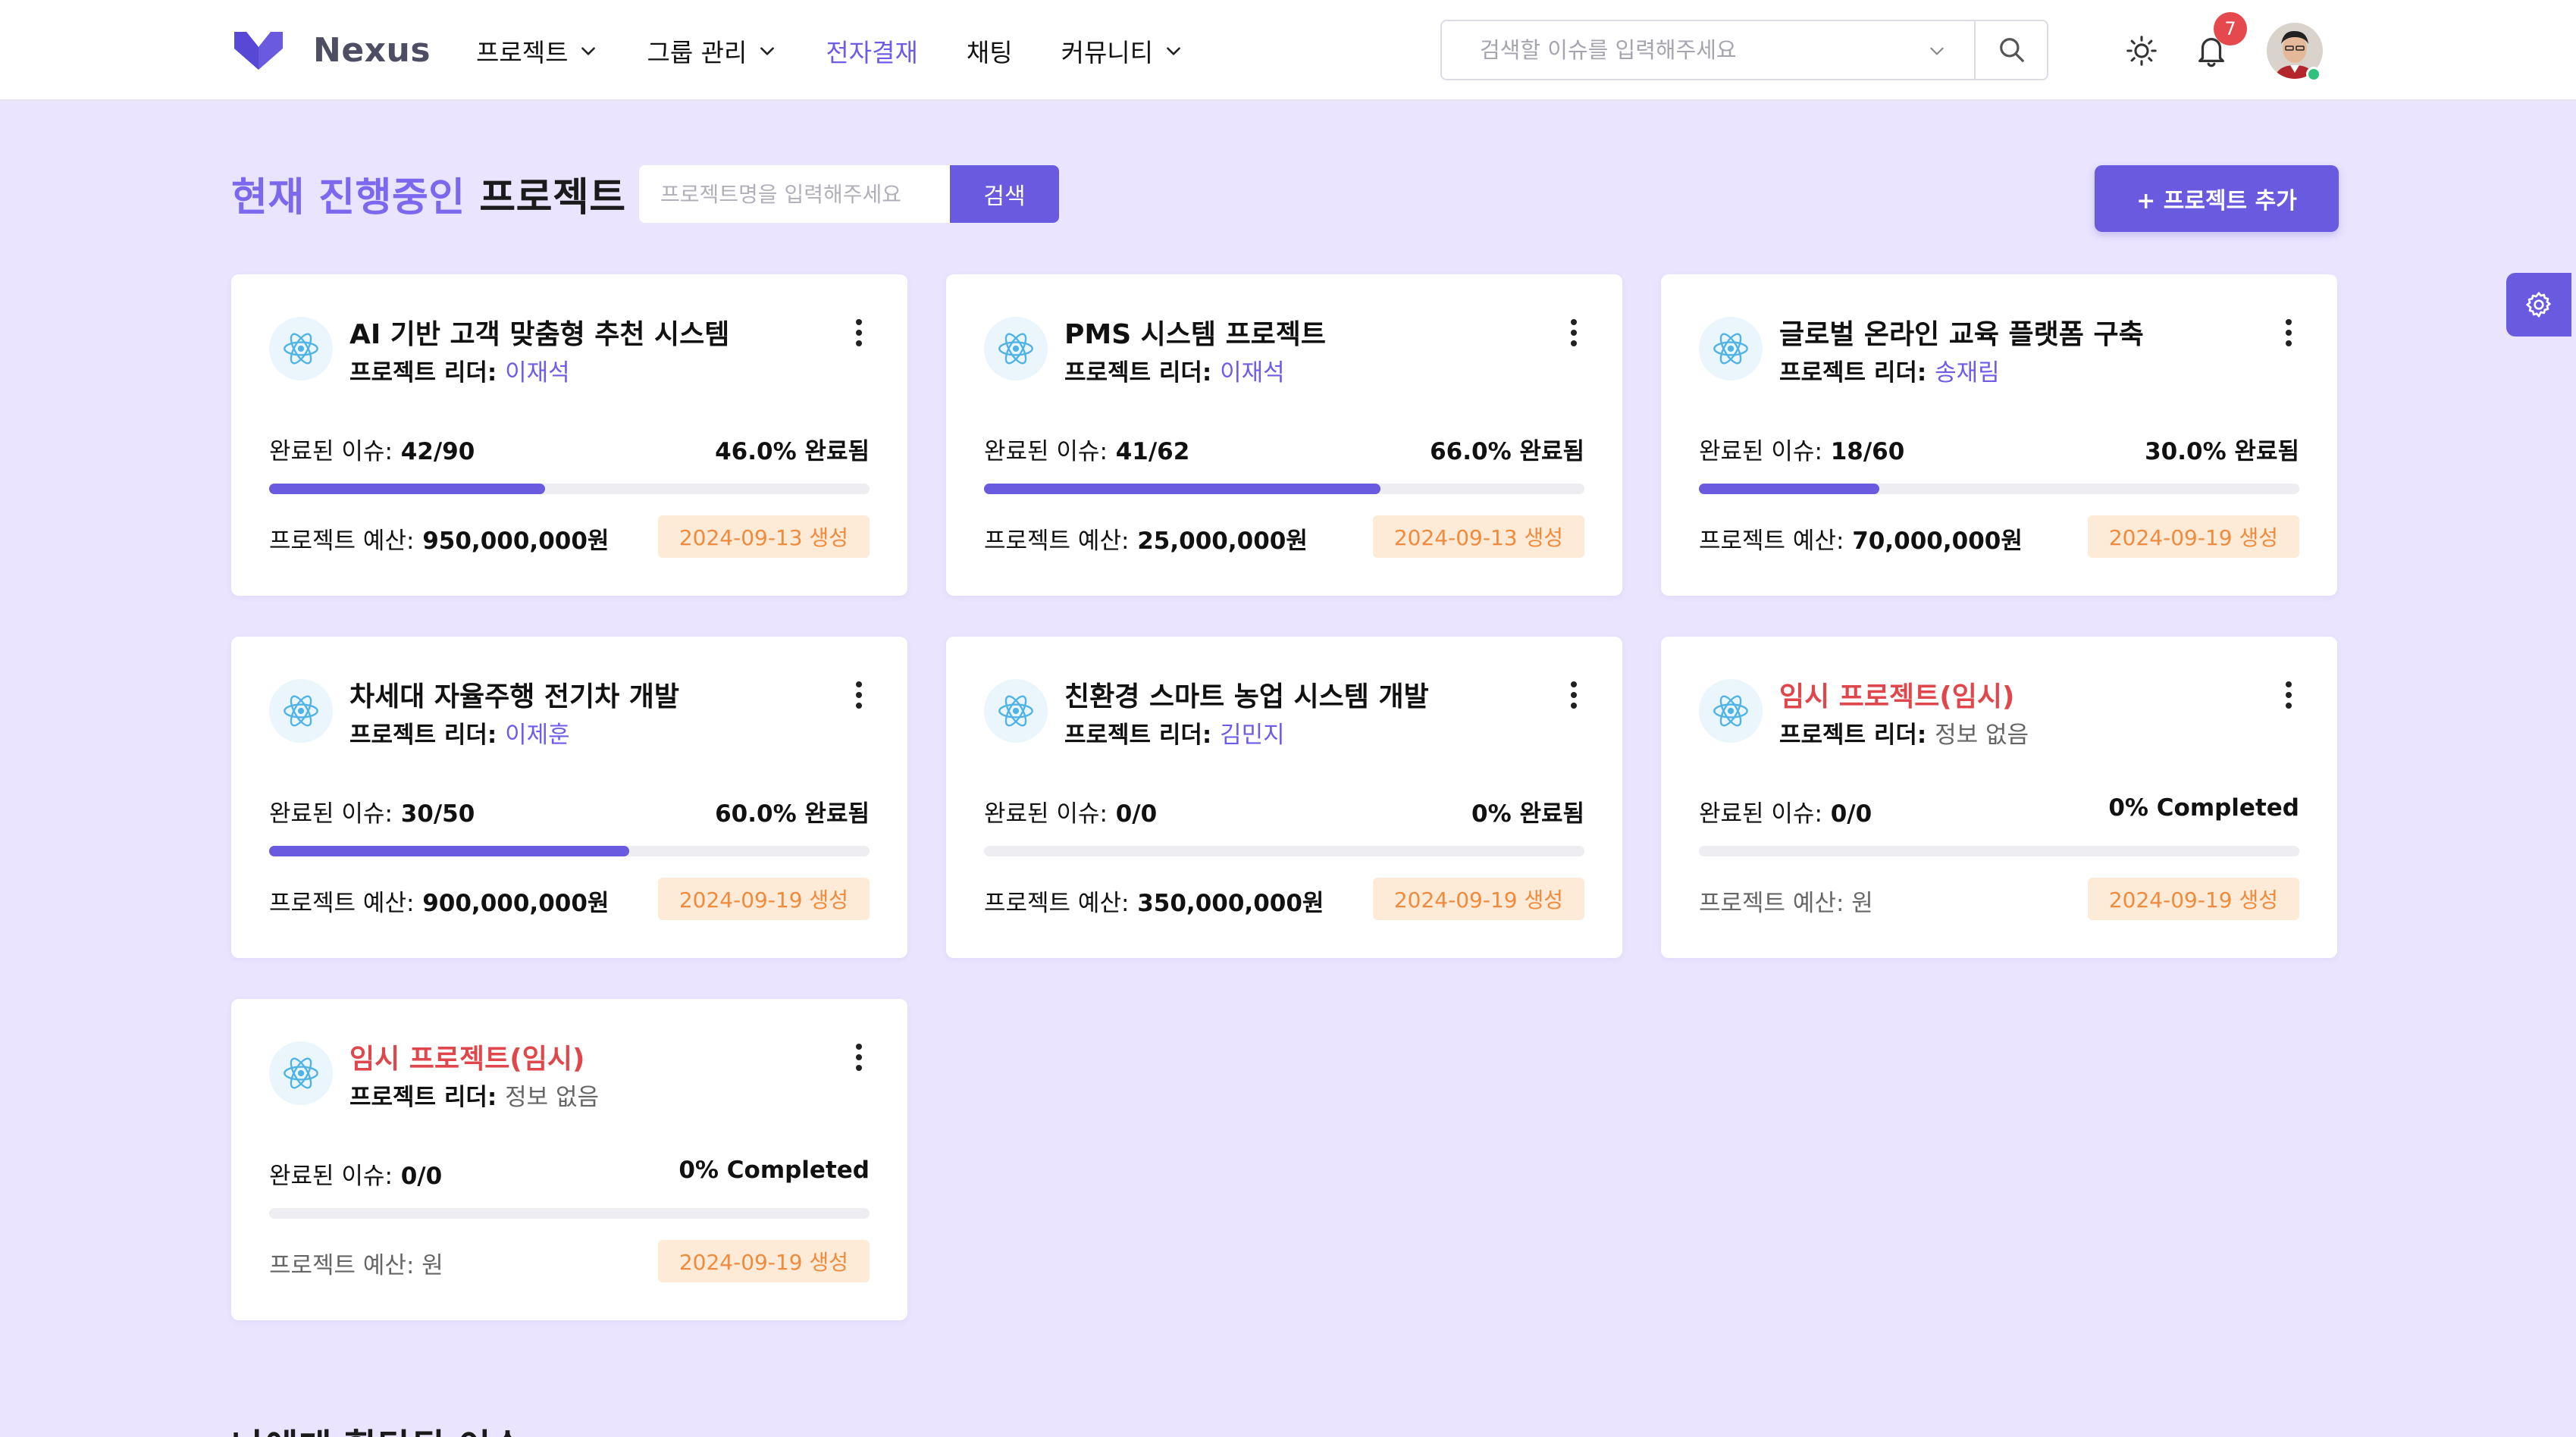 The image size is (2576, 1437). What do you see at coordinates (1195, 332) in the screenshot?
I see `project-title: PMS 시스템 프로젝트` at bounding box center [1195, 332].